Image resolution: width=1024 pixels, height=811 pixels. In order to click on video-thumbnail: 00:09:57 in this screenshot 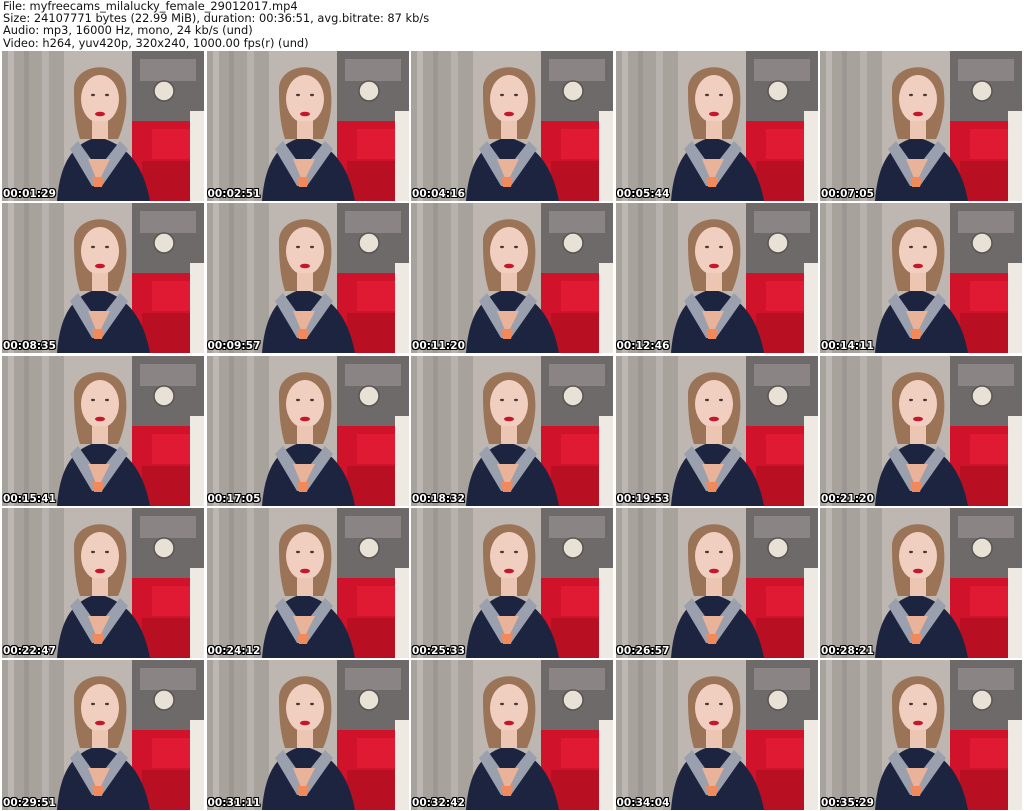, I will do `click(307, 278)`.